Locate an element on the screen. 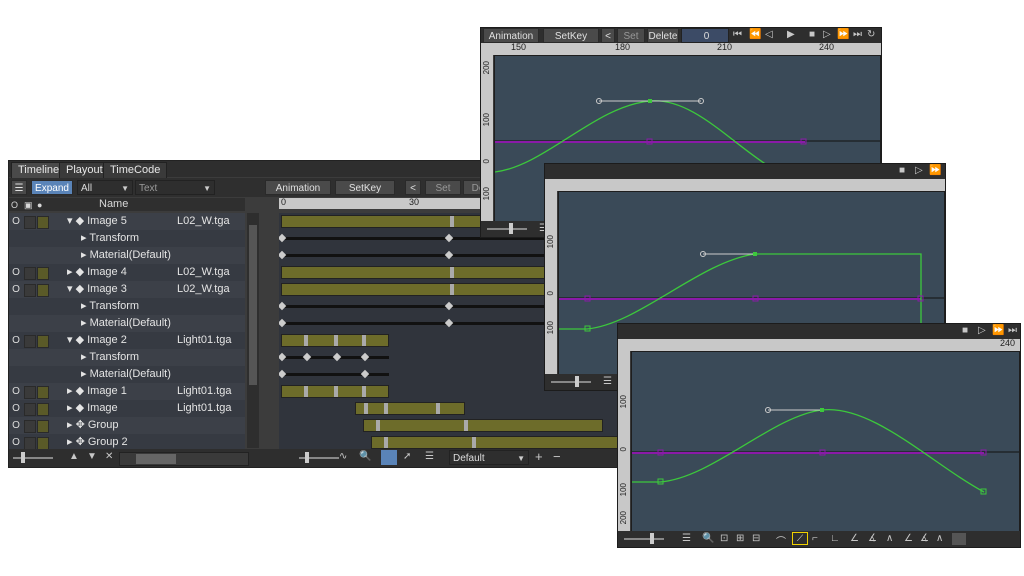  move-down-icon: ▼ is located at coordinates (92, 456).